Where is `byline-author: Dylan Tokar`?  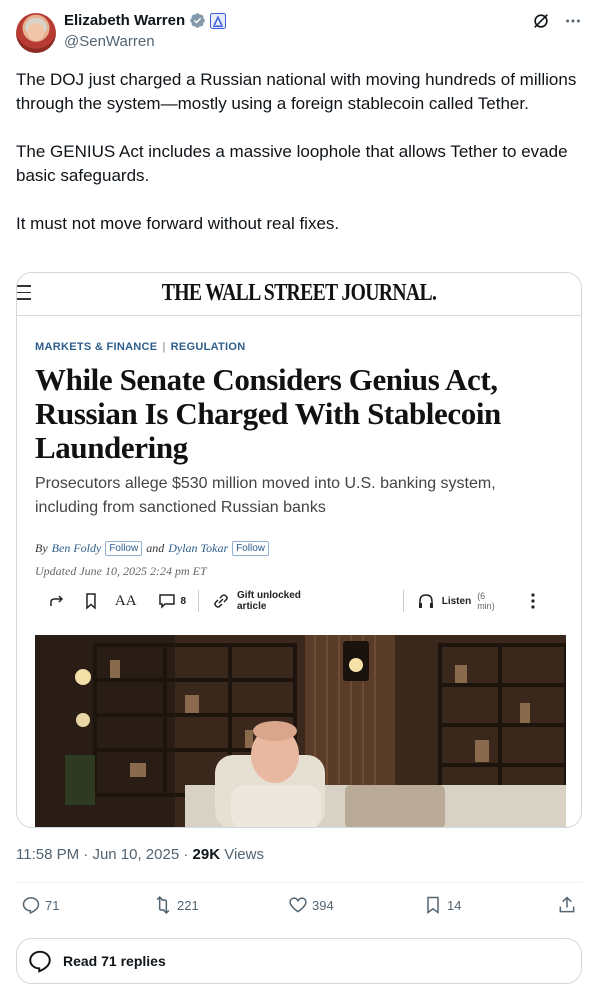 byline-author: Dylan Tokar is located at coordinates (198, 548).